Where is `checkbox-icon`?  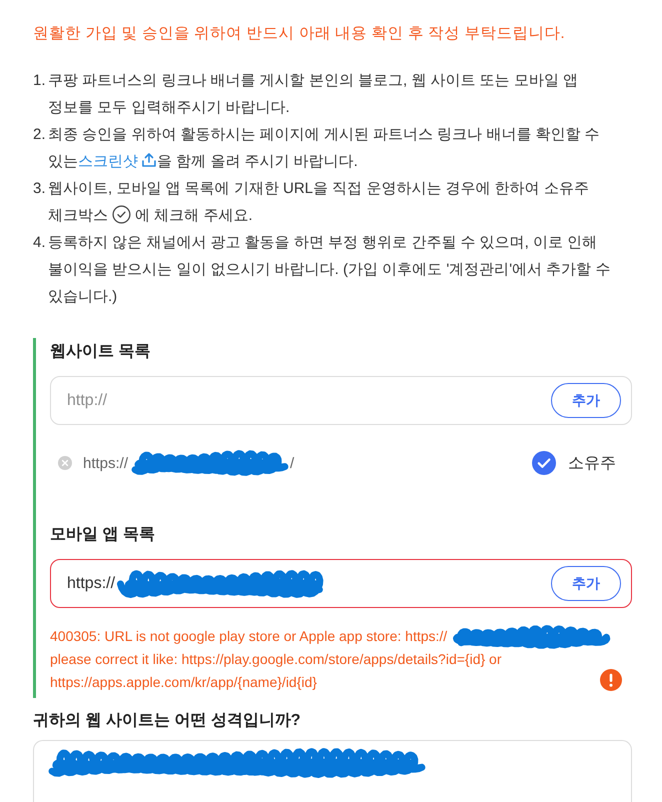
checkbox-icon is located at coordinates (544, 463).